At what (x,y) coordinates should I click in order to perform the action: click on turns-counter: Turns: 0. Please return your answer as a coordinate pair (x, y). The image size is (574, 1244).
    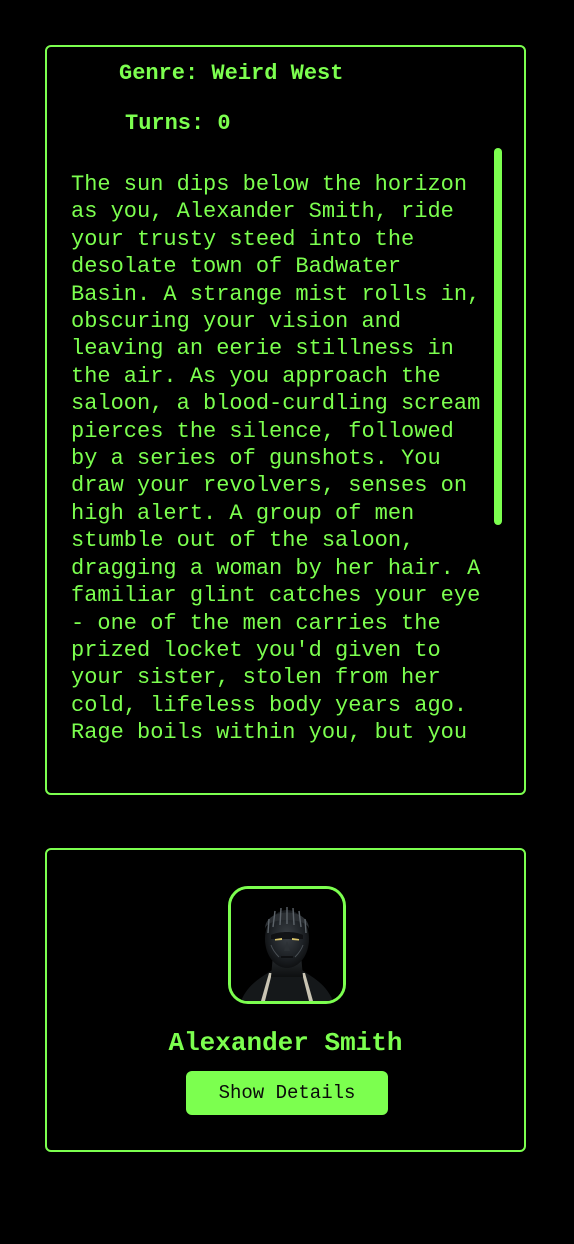
    Looking at the image, I should click on (178, 123).